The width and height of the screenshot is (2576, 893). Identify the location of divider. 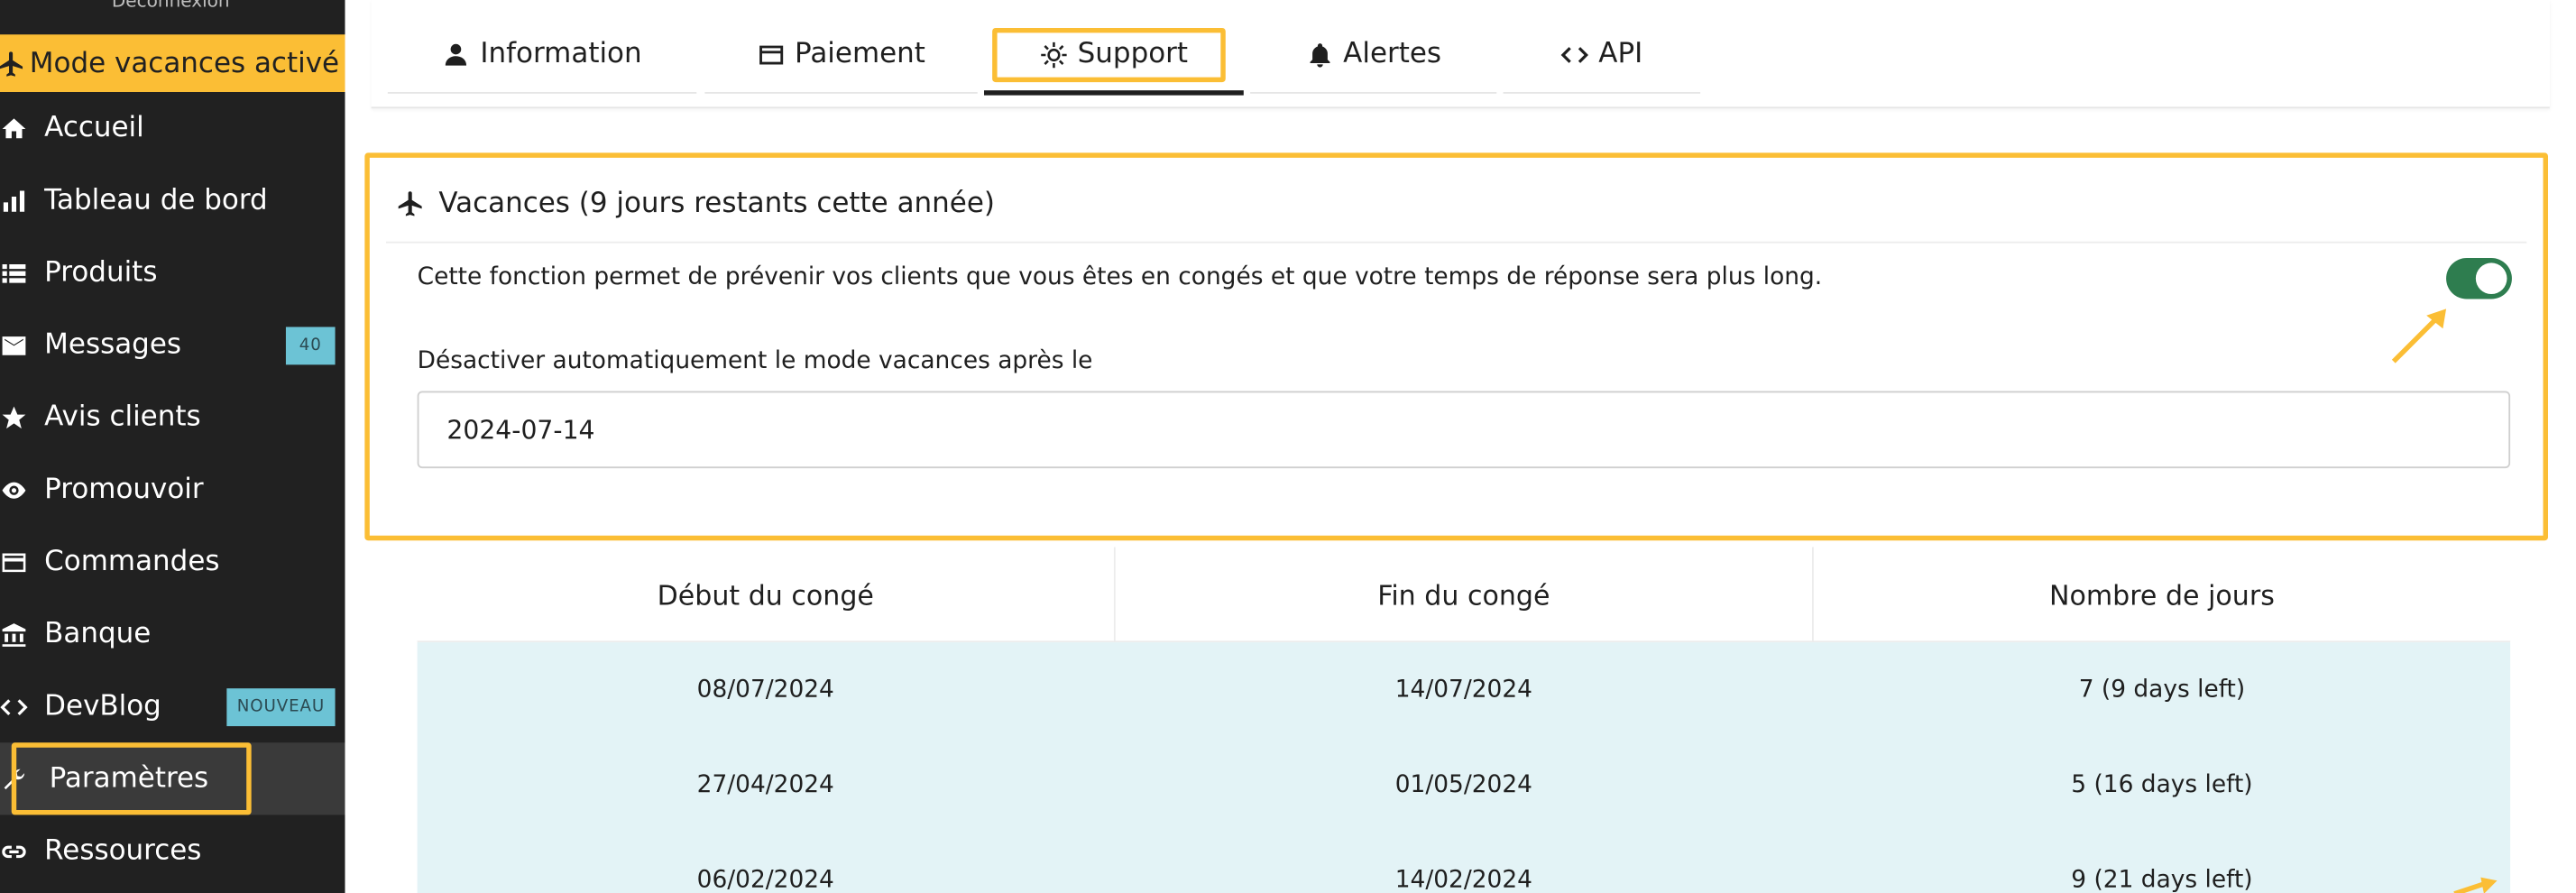
(1457, 242).